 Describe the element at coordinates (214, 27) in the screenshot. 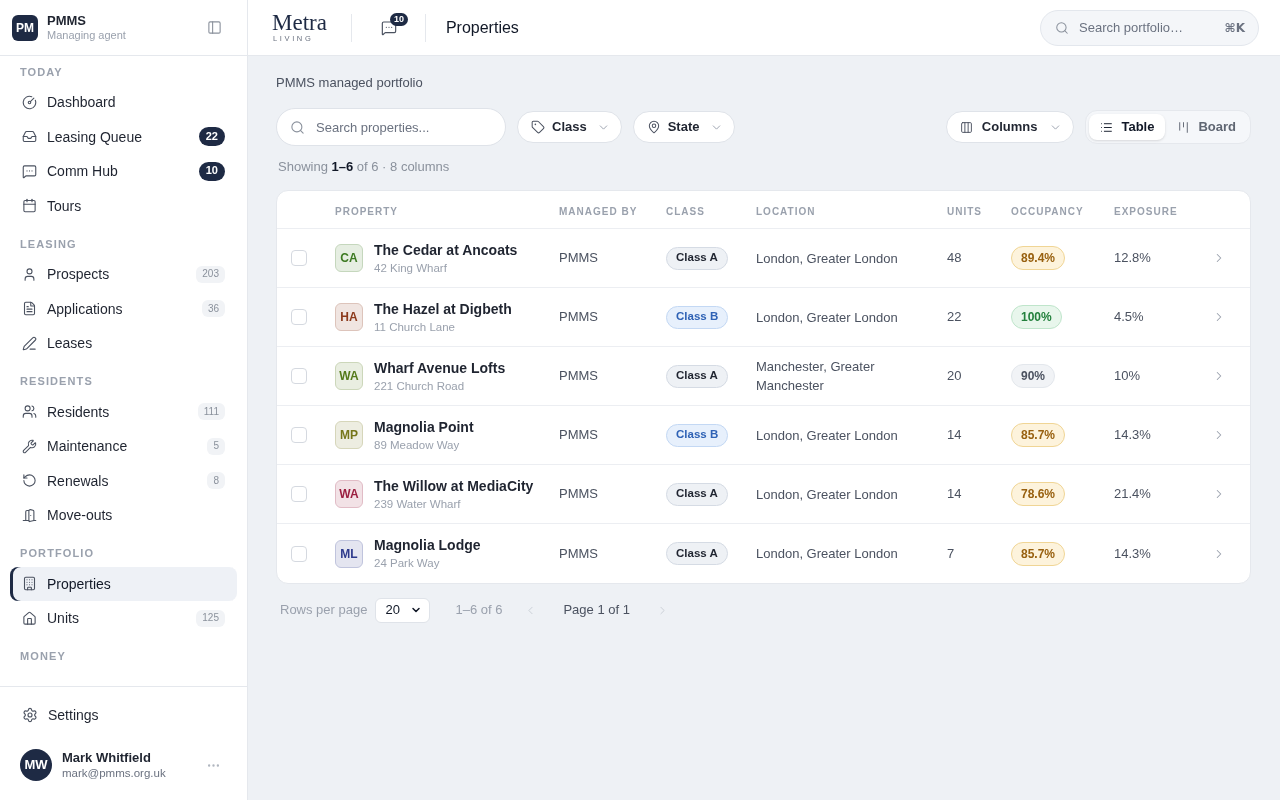

I see `panel-icon` at that location.